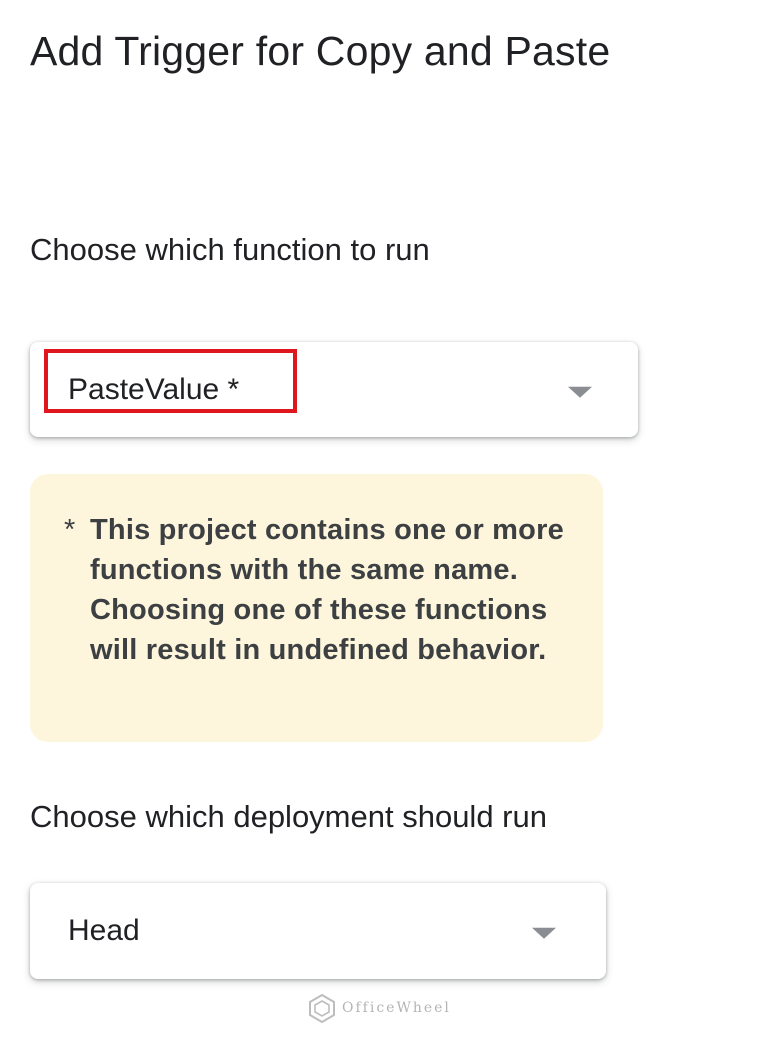 Image resolution: width=767 pixels, height=1049 pixels. I want to click on deployment-dropdown: Head, so click(318, 931).